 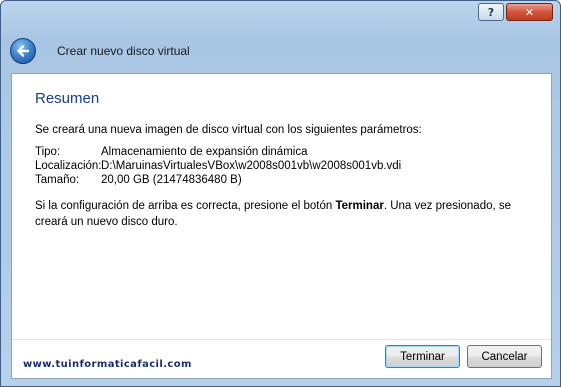 I want to click on finish-button: Terminar, so click(x=422, y=356).